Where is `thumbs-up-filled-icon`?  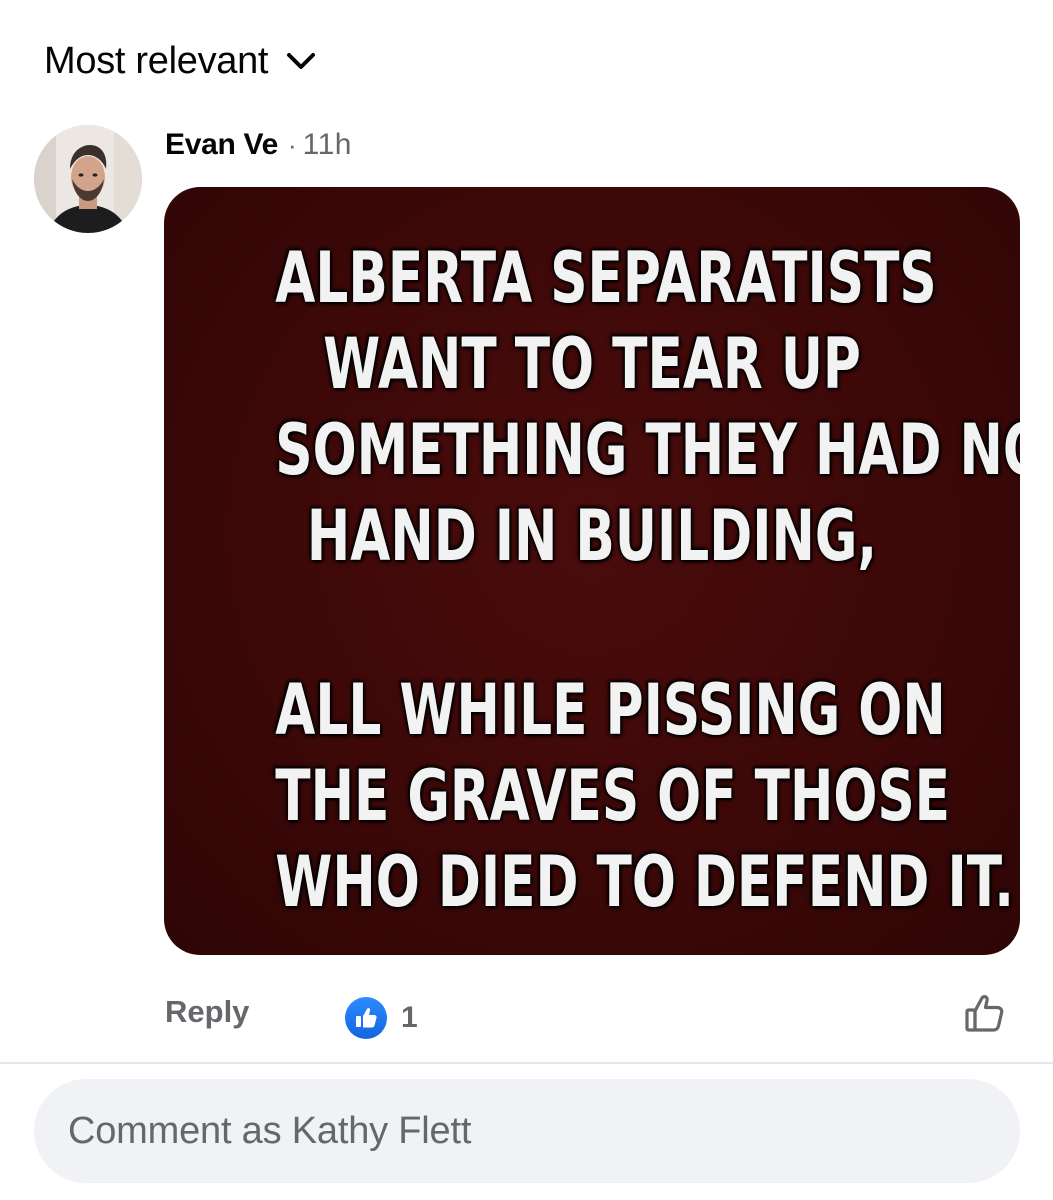
thumbs-up-filled-icon is located at coordinates (366, 1018).